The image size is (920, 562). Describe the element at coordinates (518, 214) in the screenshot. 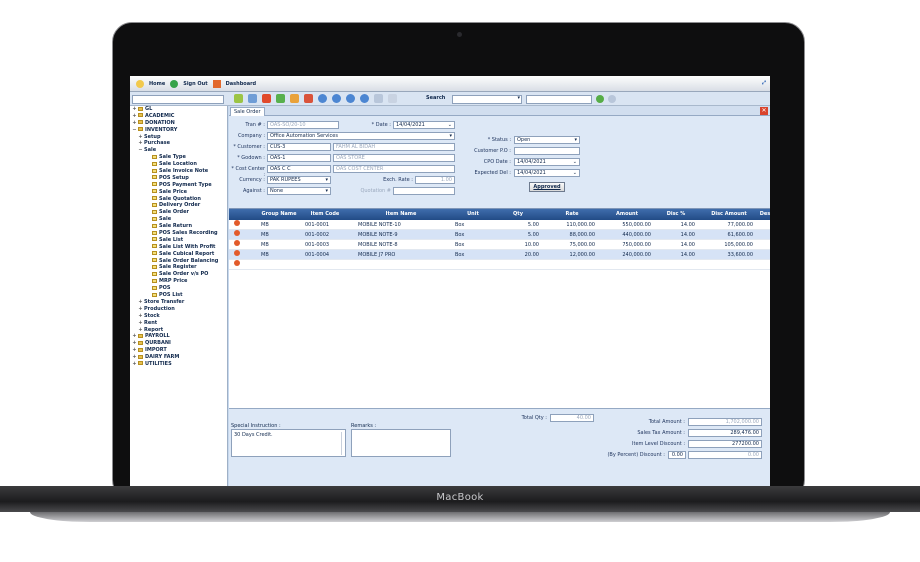

I see `column-header: Qty` at that location.